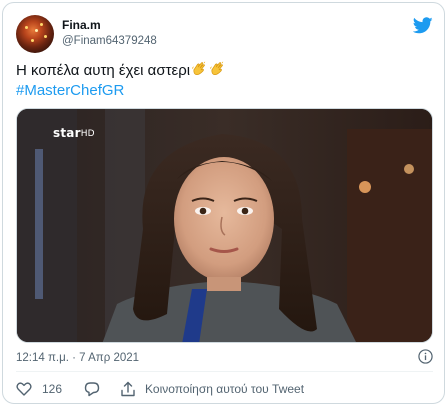  I want to click on display-name: Fina.m, so click(109, 25).